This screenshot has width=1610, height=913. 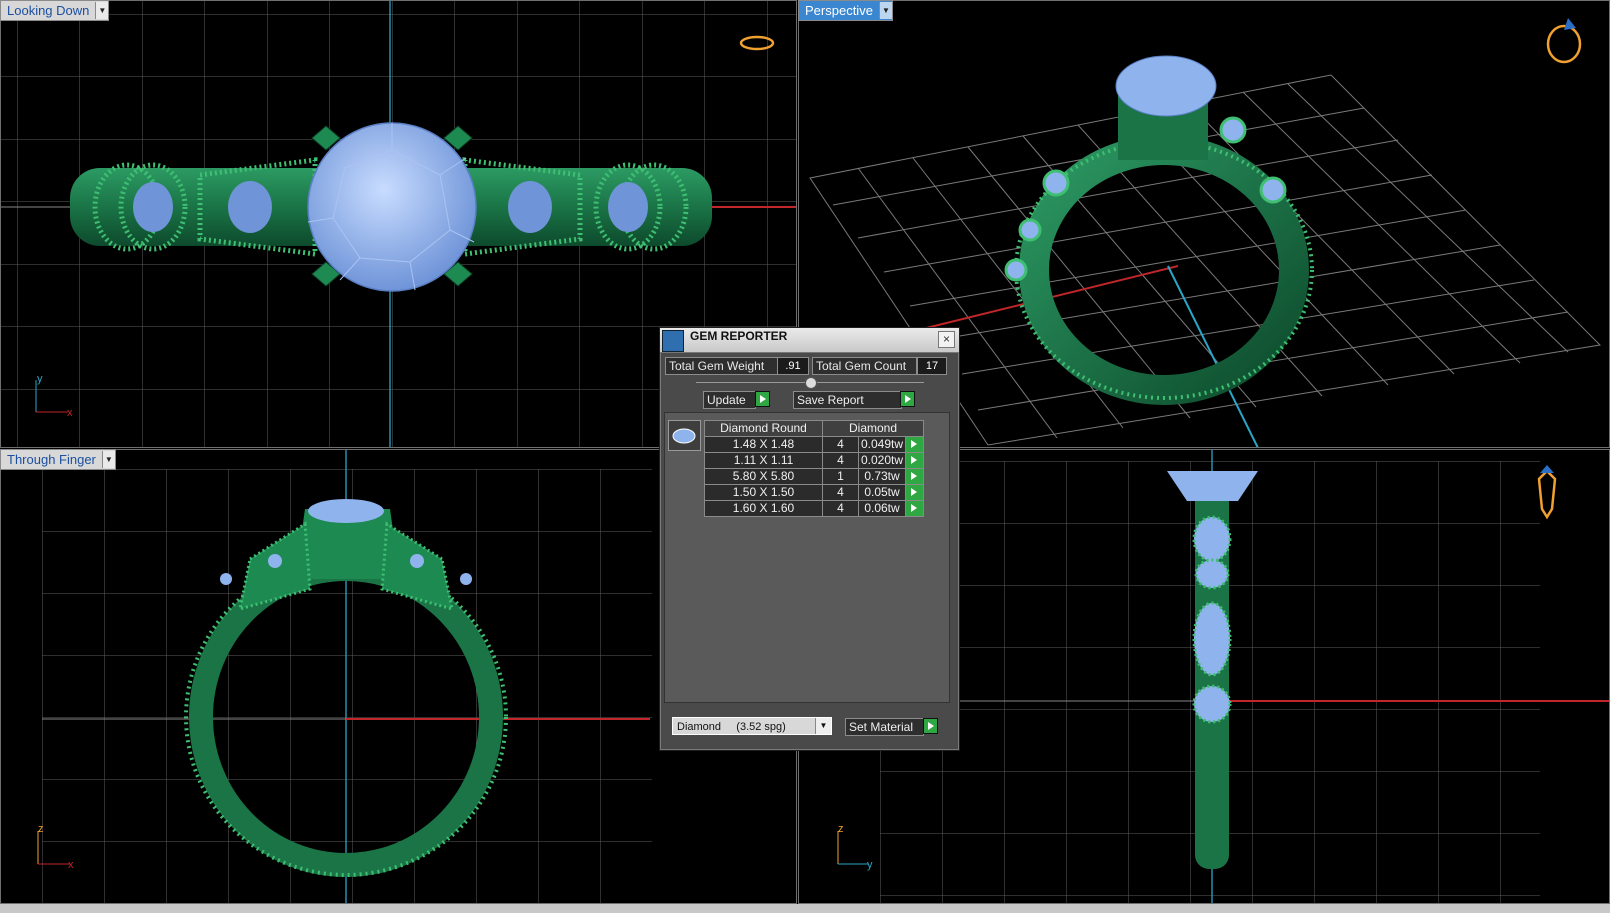 What do you see at coordinates (814, 492) in the screenshot?
I see `table-row: 1.50 X 1.50 4 0.05tw` at bounding box center [814, 492].